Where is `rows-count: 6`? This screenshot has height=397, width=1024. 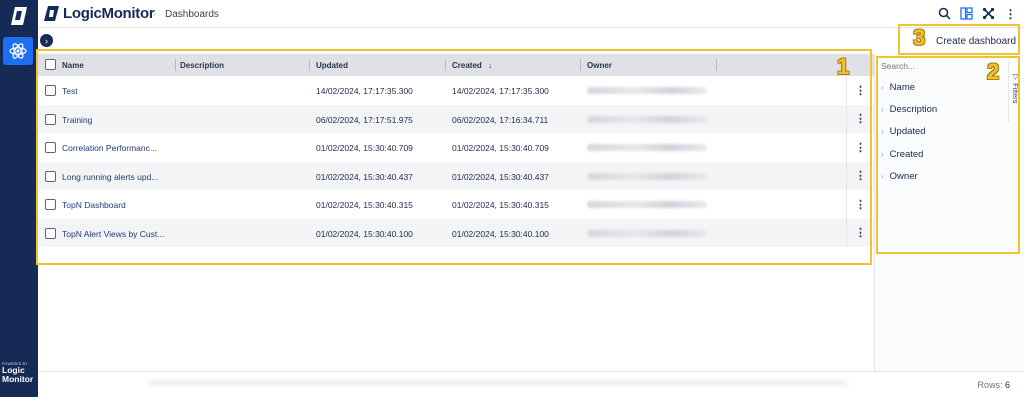 rows-count: 6 is located at coordinates (1007, 385).